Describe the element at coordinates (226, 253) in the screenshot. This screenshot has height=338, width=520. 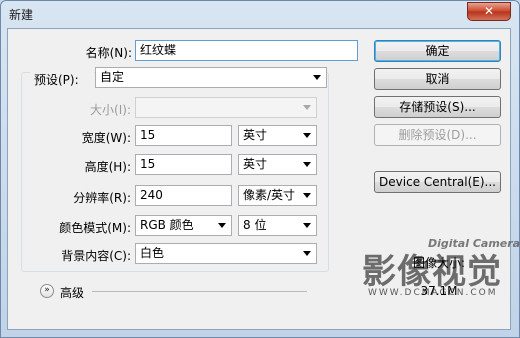
I see `background-contents-select: 白色` at that location.